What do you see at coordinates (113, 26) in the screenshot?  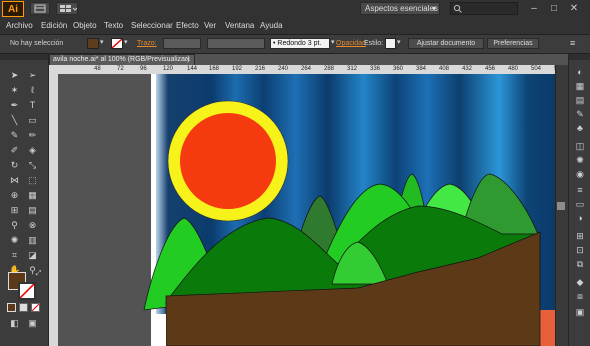 I see `menu-texto: Texto` at bounding box center [113, 26].